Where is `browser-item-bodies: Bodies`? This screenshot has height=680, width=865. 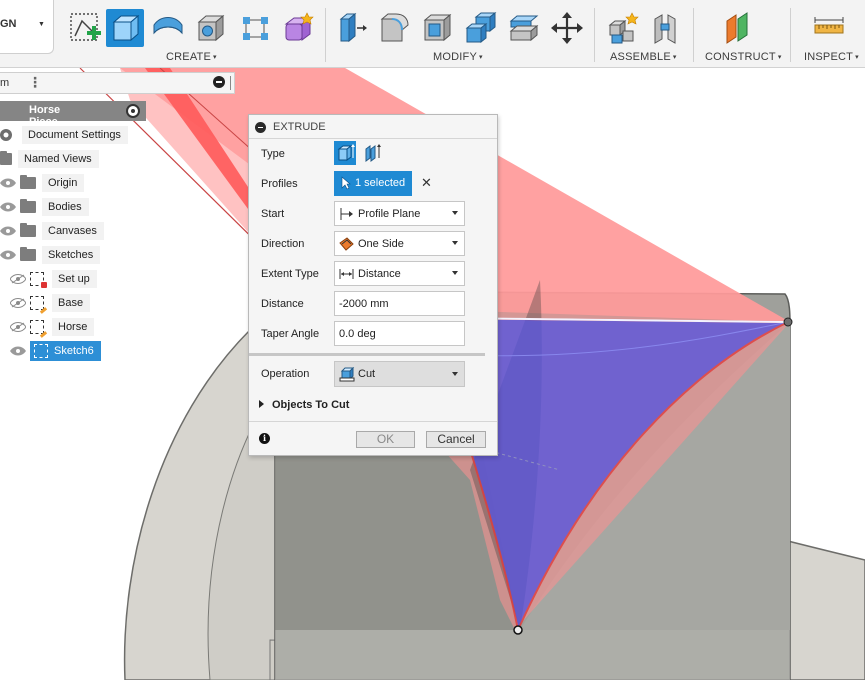
browser-item-bodies: Bodies is located at coordinates (44, 207).